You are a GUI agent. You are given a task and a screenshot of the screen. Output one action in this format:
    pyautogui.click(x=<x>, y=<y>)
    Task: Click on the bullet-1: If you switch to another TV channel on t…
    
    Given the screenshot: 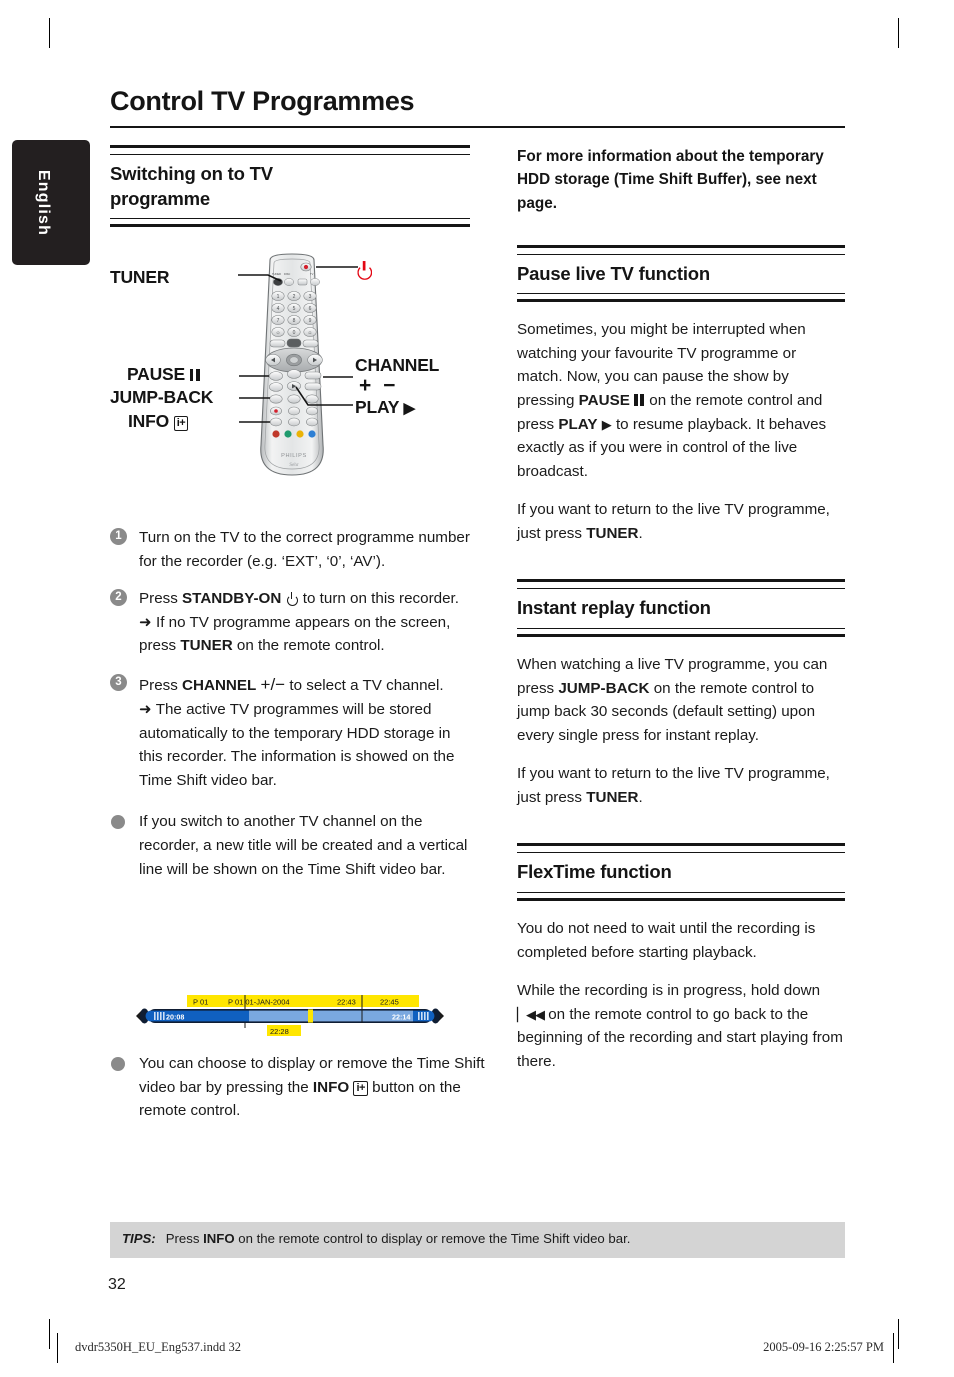 What is the action you would take?
    pyautogui.click(x=291, y=845)
    